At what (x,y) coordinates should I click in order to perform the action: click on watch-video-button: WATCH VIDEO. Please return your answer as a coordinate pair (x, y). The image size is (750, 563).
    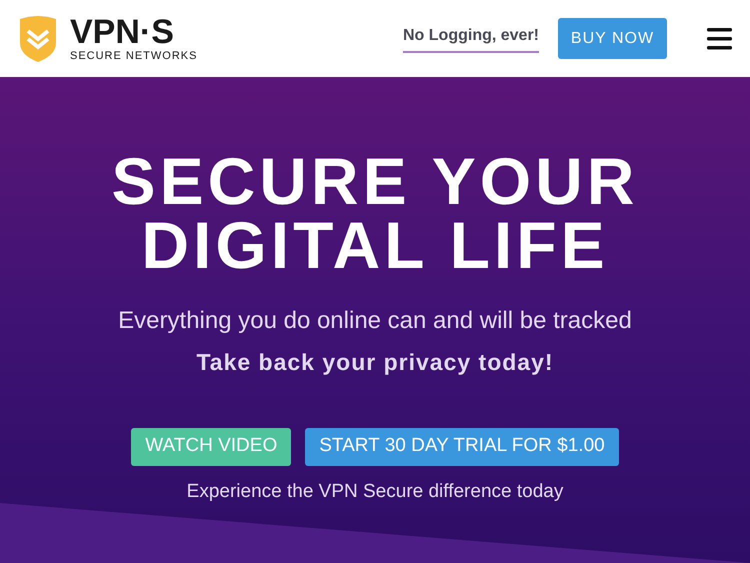
    Looking at the image, I should click on (211, 447).